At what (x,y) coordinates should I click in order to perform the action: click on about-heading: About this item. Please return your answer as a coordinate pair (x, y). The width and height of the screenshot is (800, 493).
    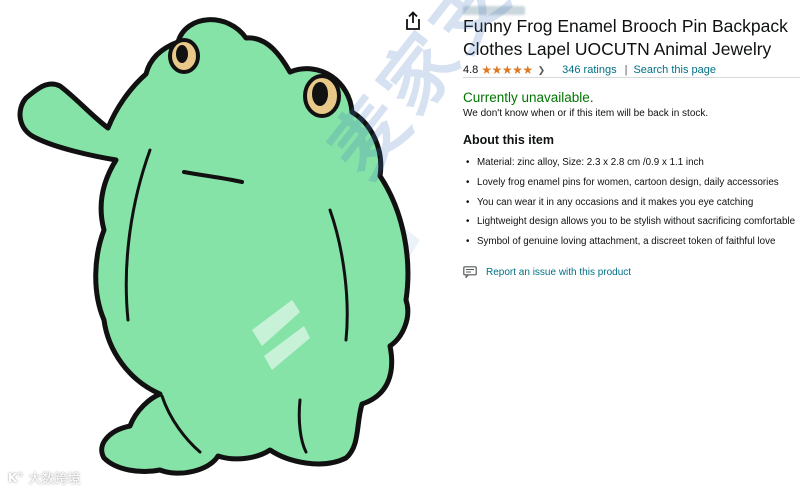
    Looking at the image, I should click on (508, 140).